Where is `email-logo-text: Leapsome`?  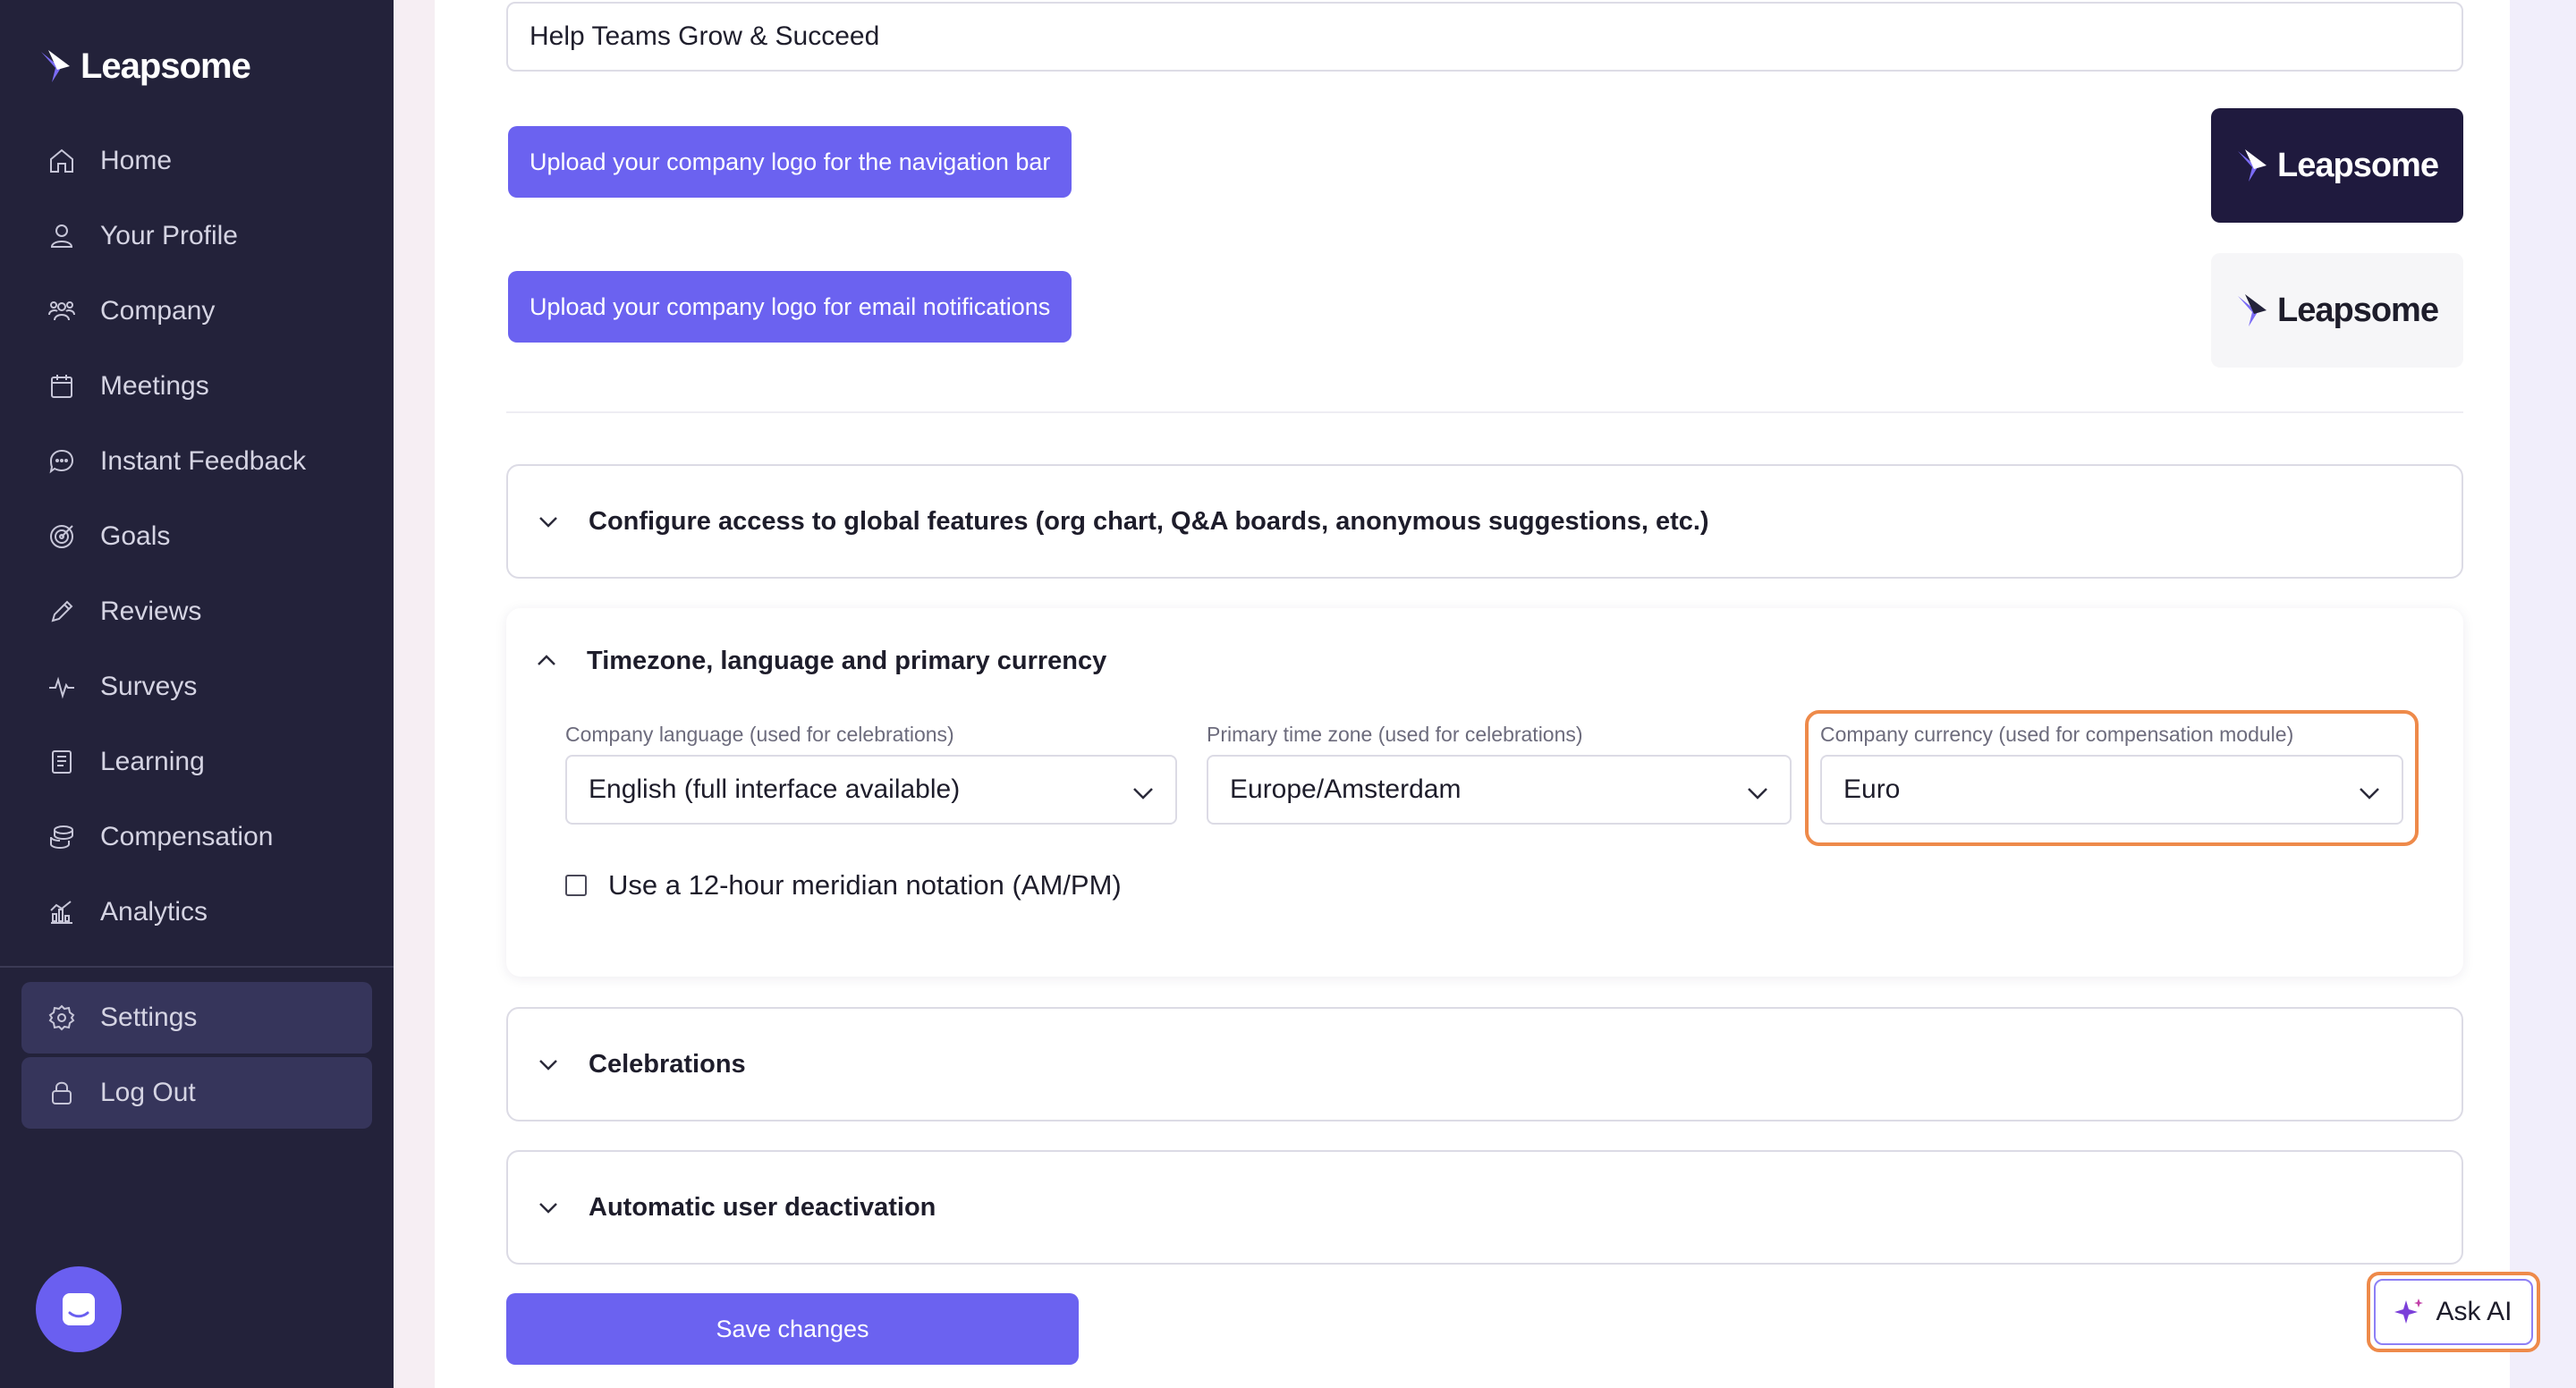 email-logo-text: Leapsome is located at coordinates (2358, 310).